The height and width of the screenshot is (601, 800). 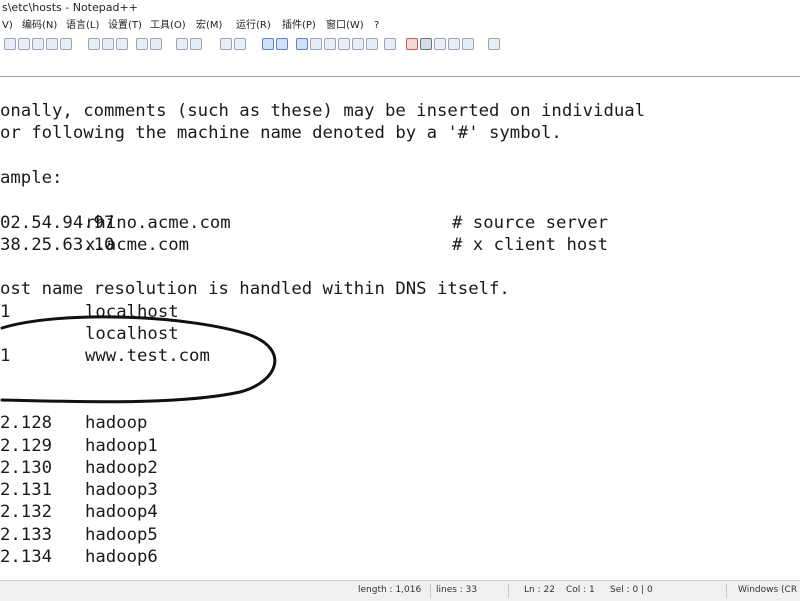 I want to click on open-icon, so click(x=10, y=44).